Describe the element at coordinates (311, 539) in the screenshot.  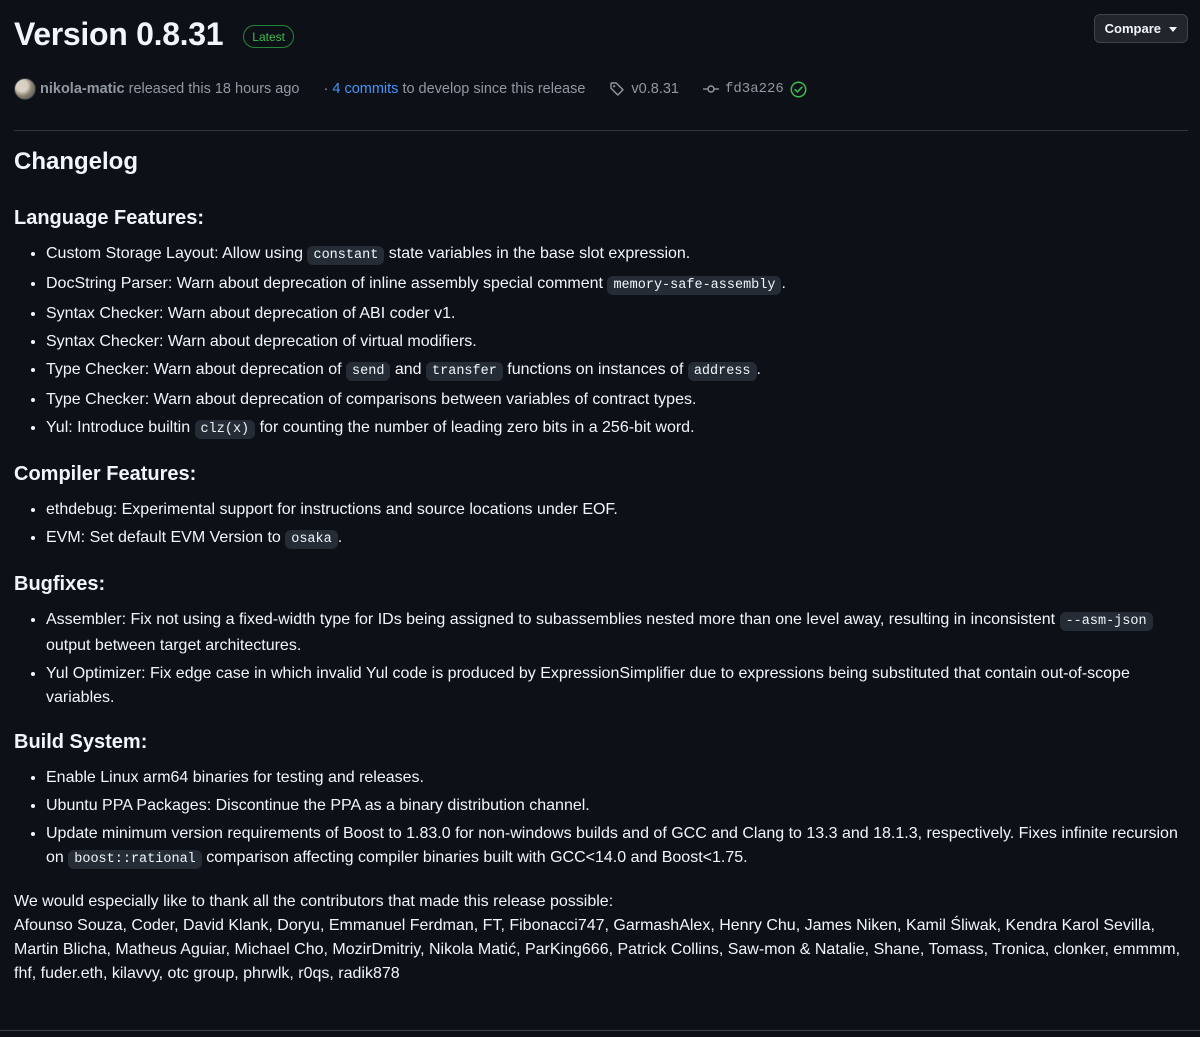
I see `inline-code: osaka` at that location.